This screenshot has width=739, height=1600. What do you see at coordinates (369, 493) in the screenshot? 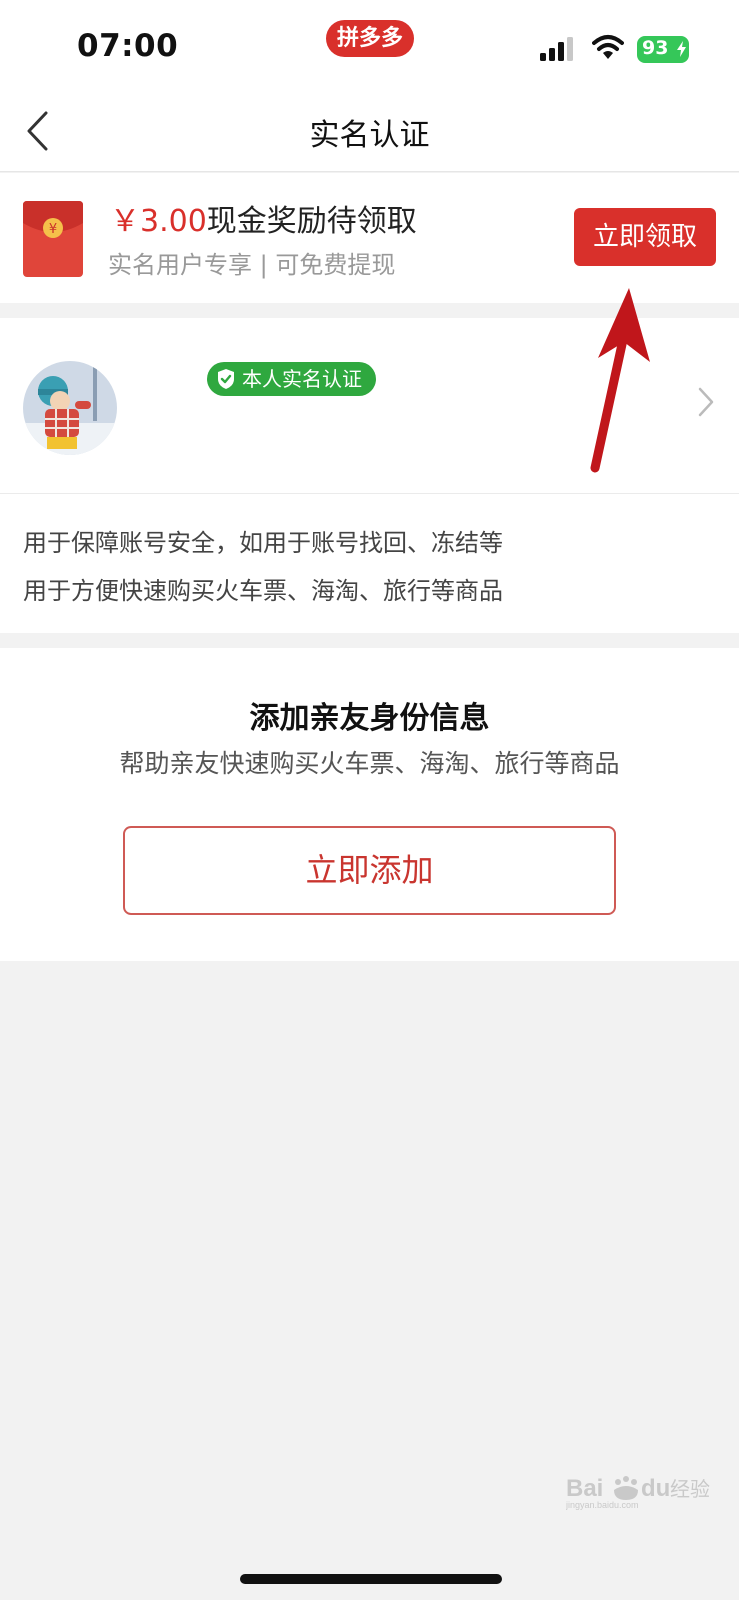
I see `divider` at bounding box center [369, 493].